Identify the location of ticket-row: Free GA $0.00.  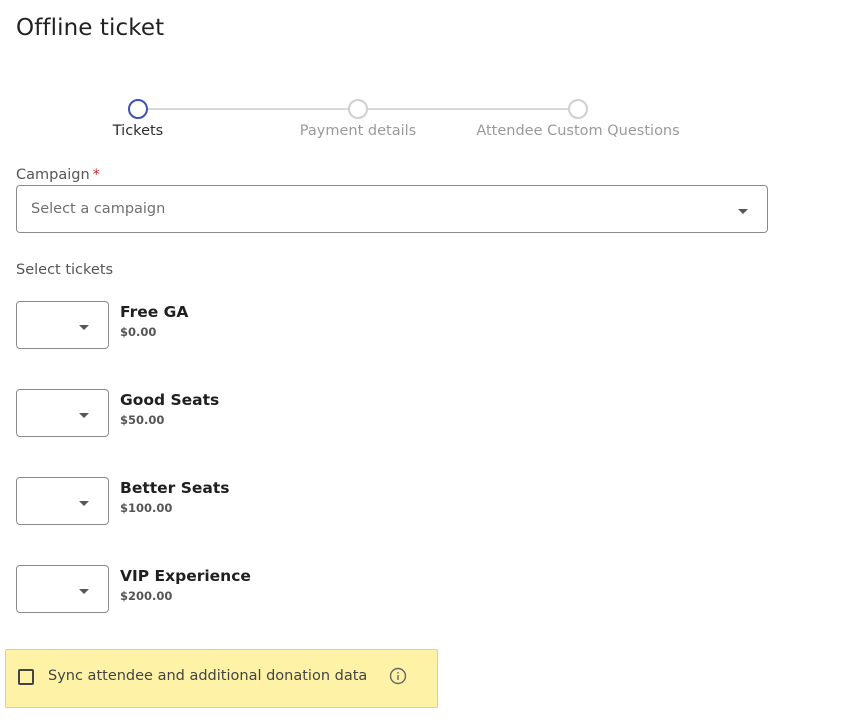
(266, 325).